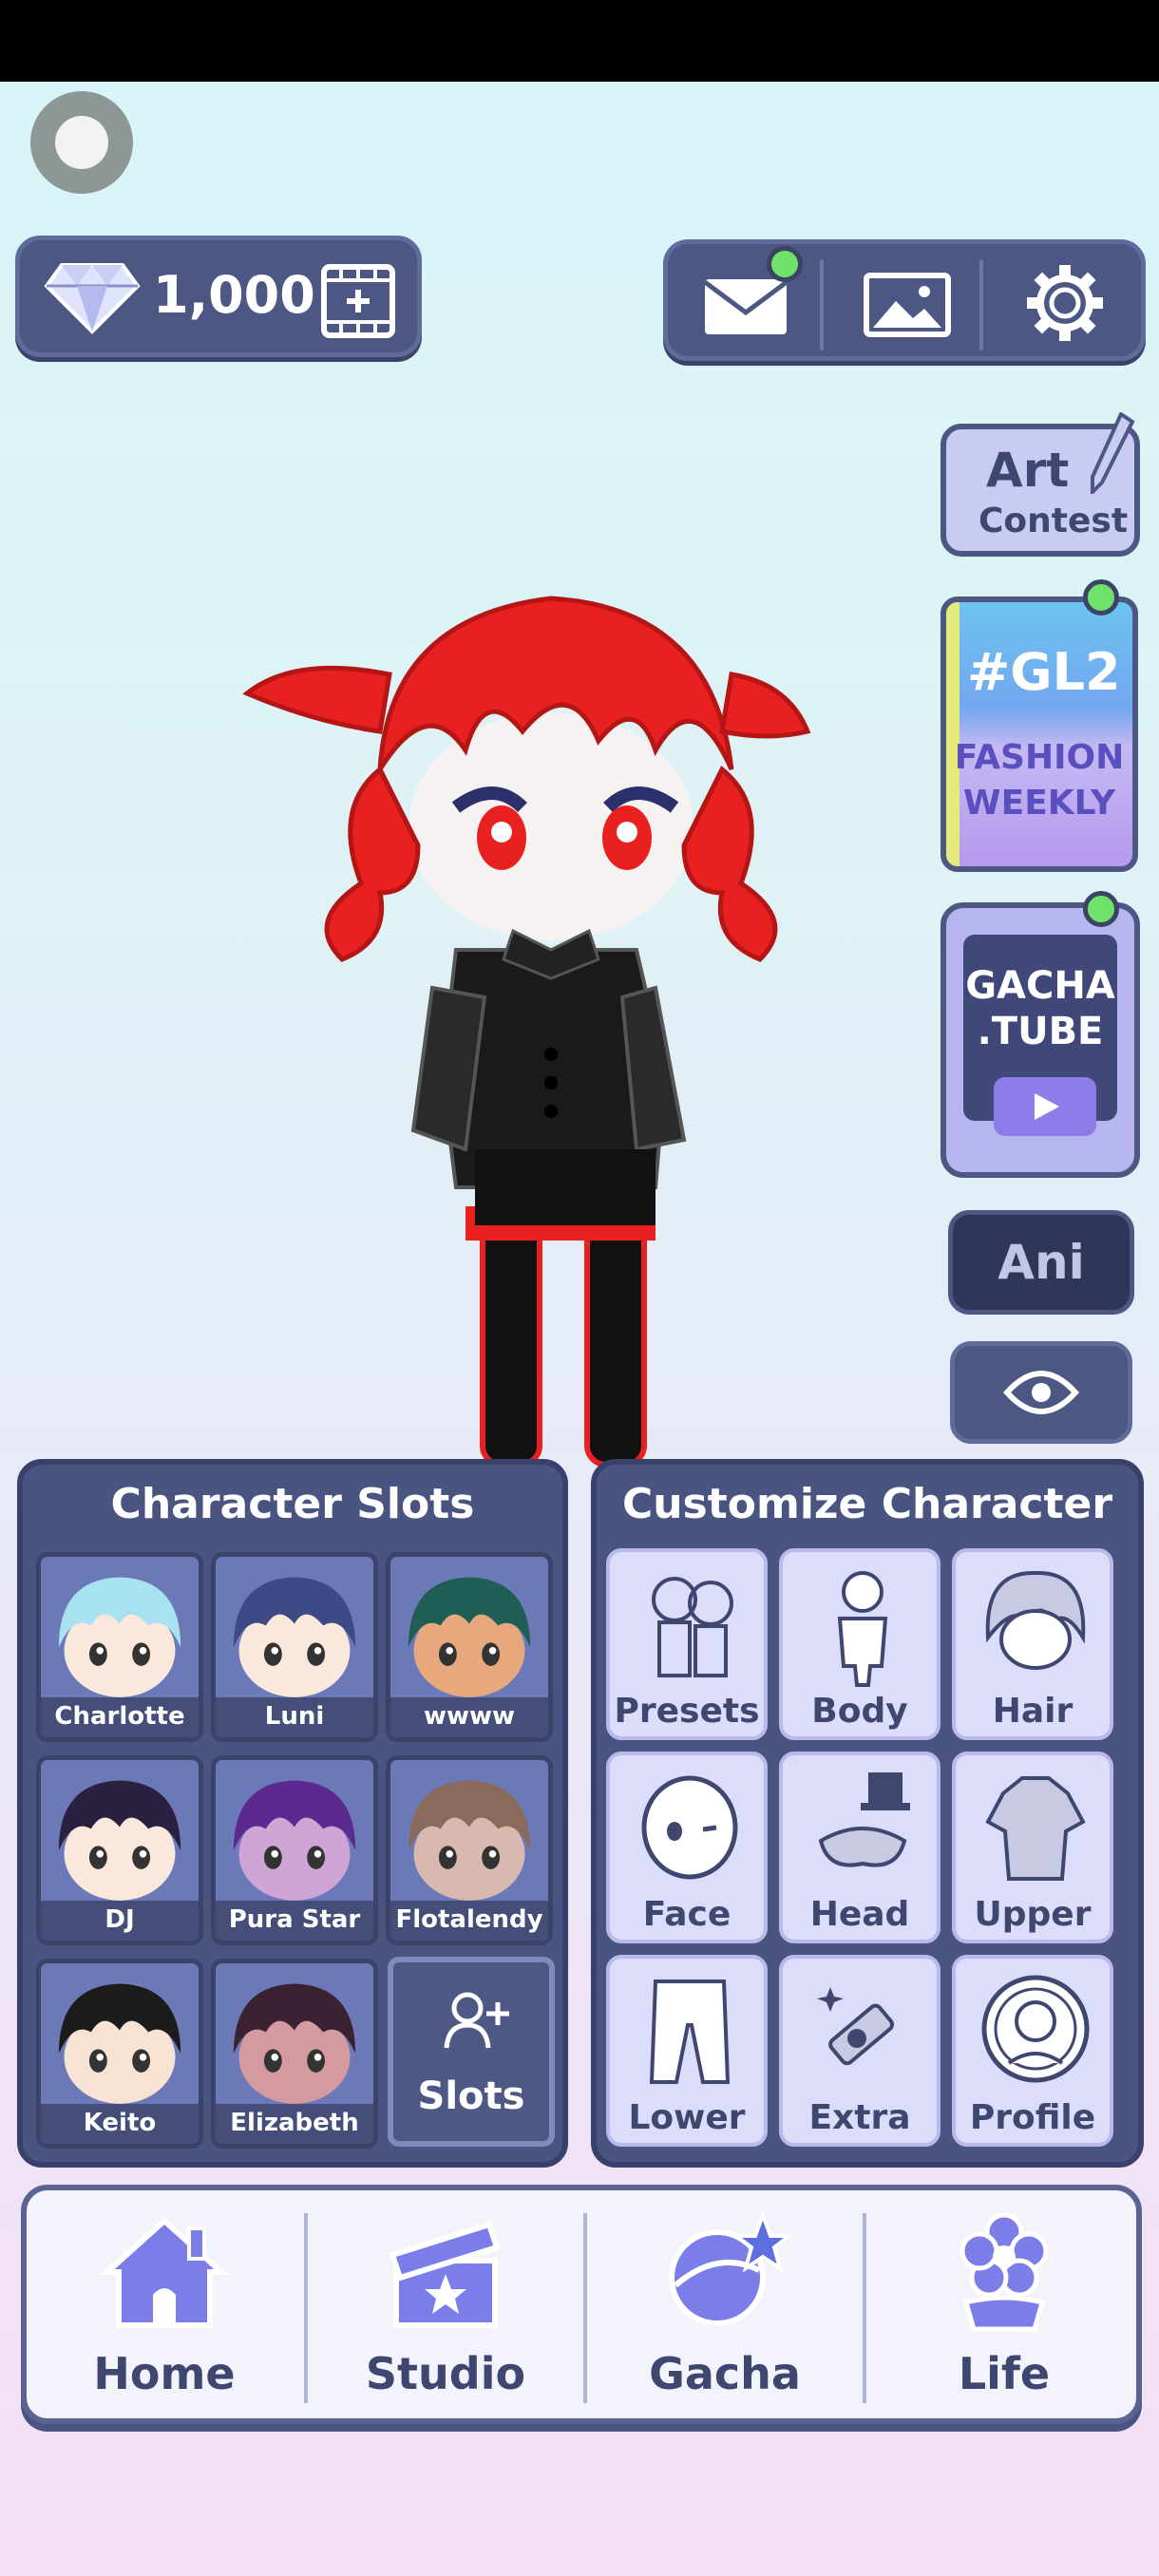 The image size is (1159, 2576). Describe the element at coordinates (1039, 757) in the screenshot. I see `fashion-label: FASHION` at that location.